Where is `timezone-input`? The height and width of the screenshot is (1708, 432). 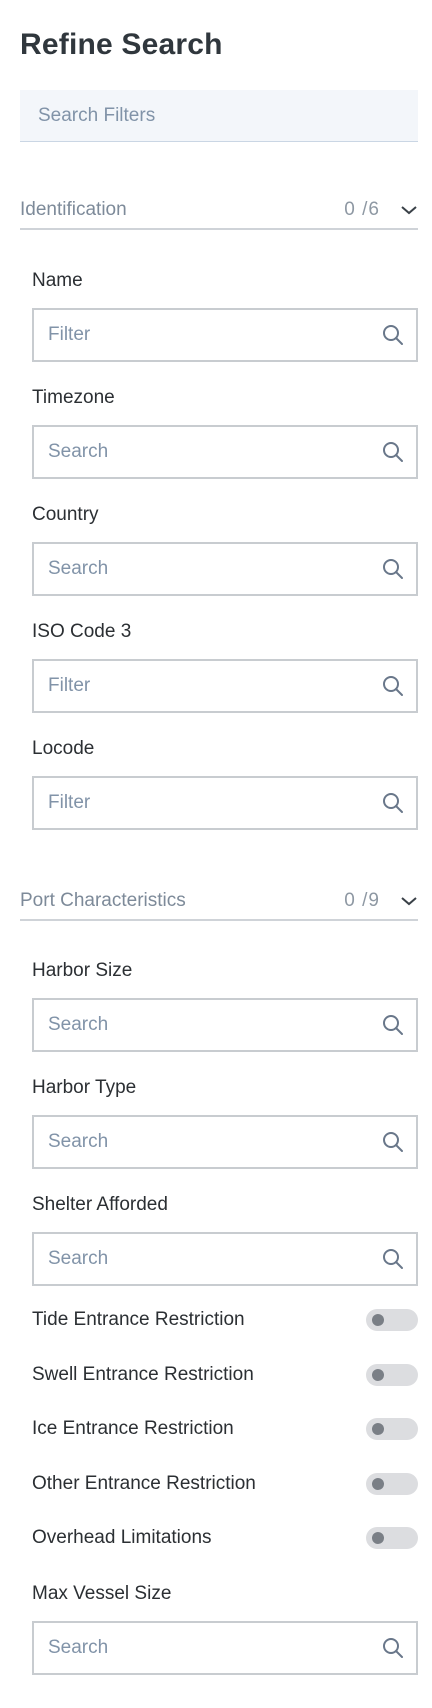 timezone-input is located at coordinates (208, 452).